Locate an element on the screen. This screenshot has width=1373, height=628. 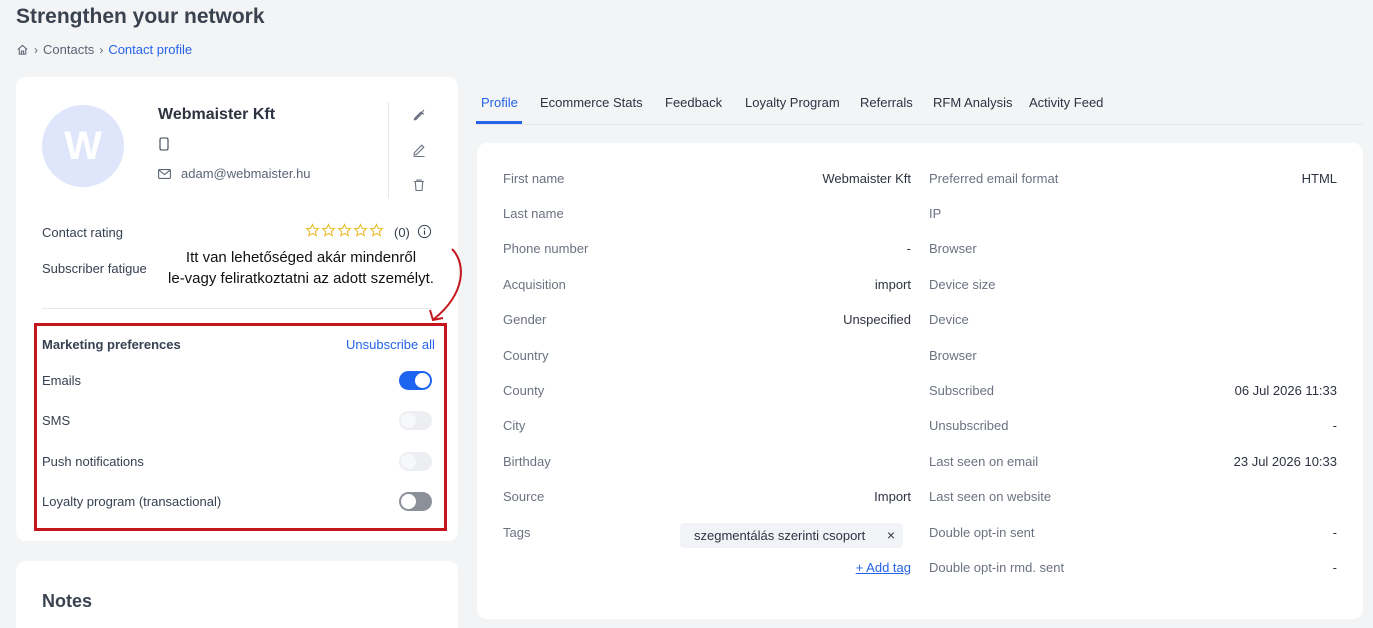
field-value: 23 Jul 2026 10:33 is located at coordinates (1285, 461).